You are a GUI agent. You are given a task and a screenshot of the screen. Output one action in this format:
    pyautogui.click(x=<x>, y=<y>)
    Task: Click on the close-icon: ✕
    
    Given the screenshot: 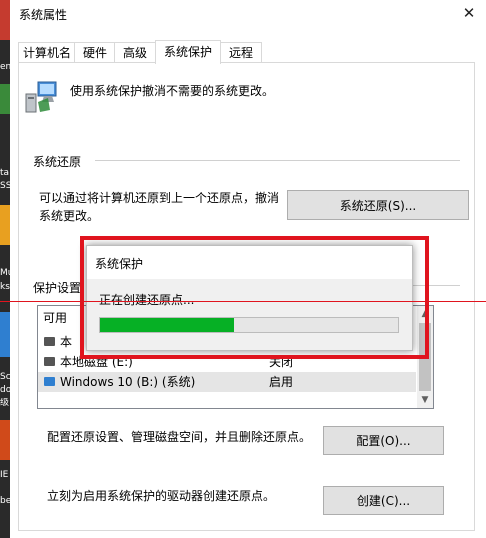 What is the action you would take?
    pyautogui.click(x=469, y=13)
    